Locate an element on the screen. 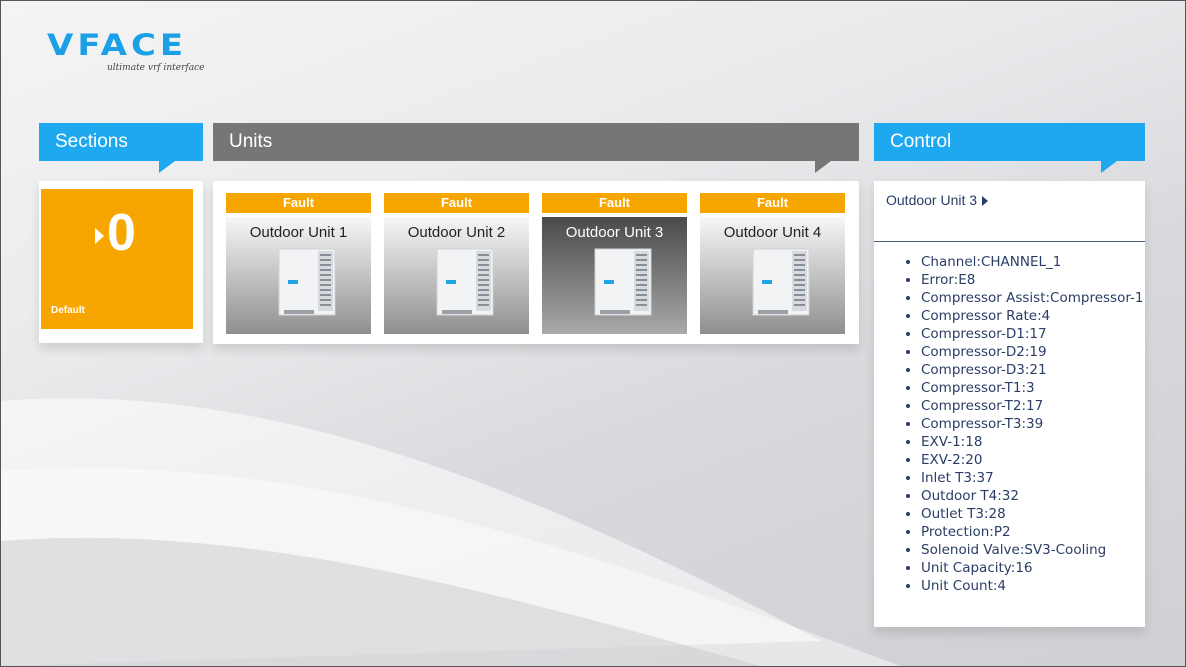 This screenshot has width=1186, height=667. units-header: Units is located at coordinates (536, 148).